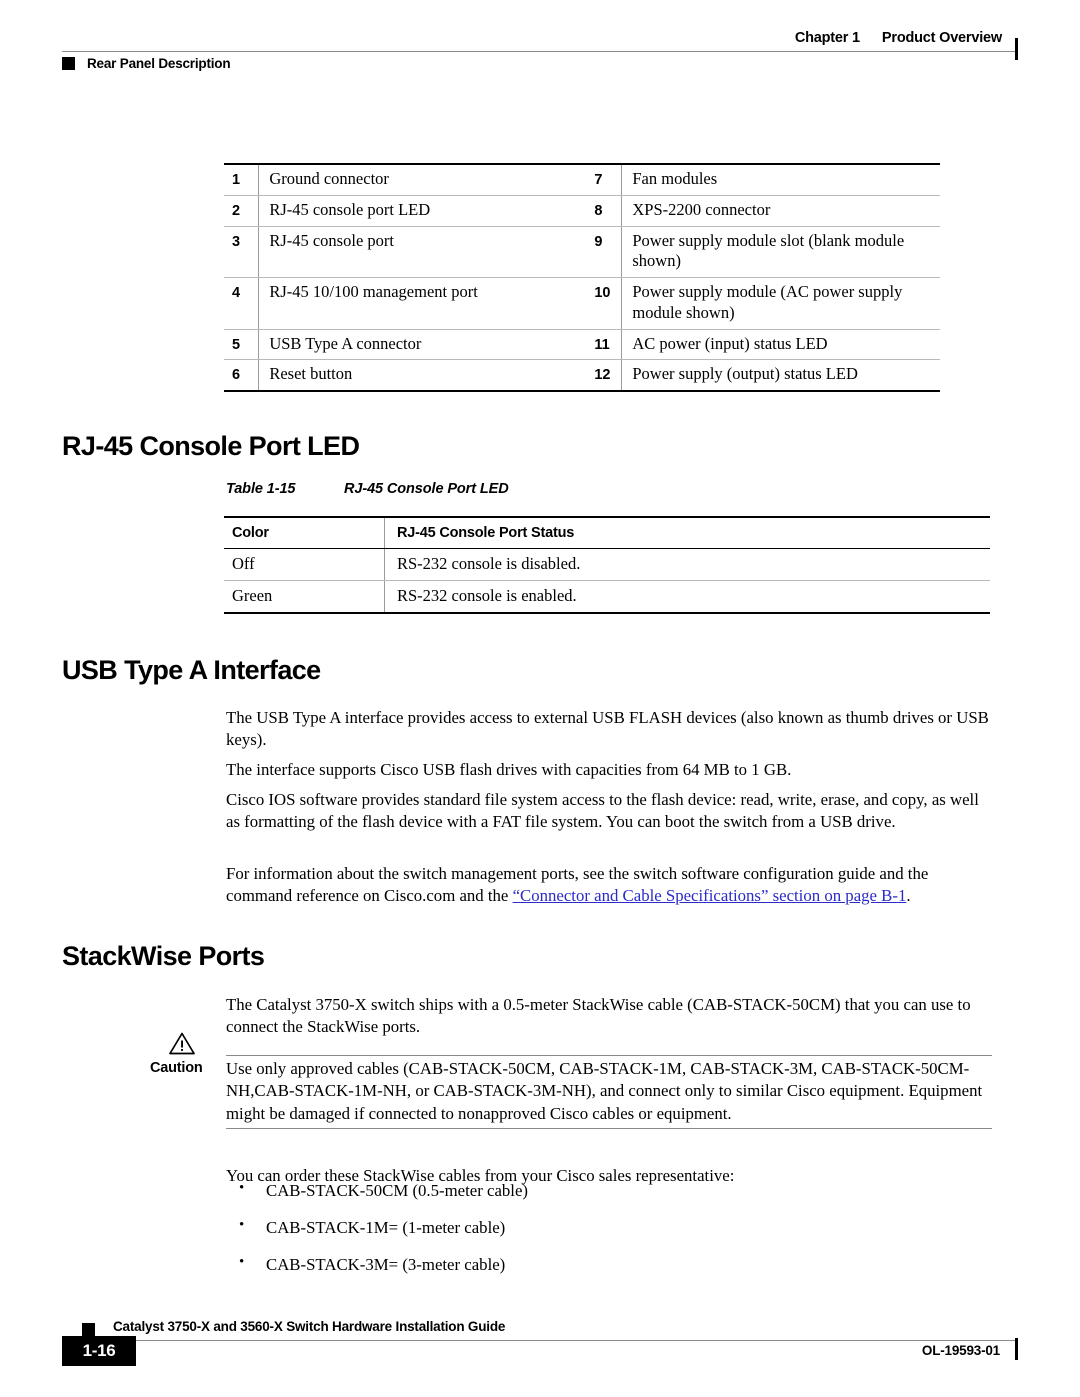 The image size is (1080, 1397). What do you see at coordinates (304, 532) in the screenshot?
I see `column-header-color: Color` at bounding box center [304, 532].